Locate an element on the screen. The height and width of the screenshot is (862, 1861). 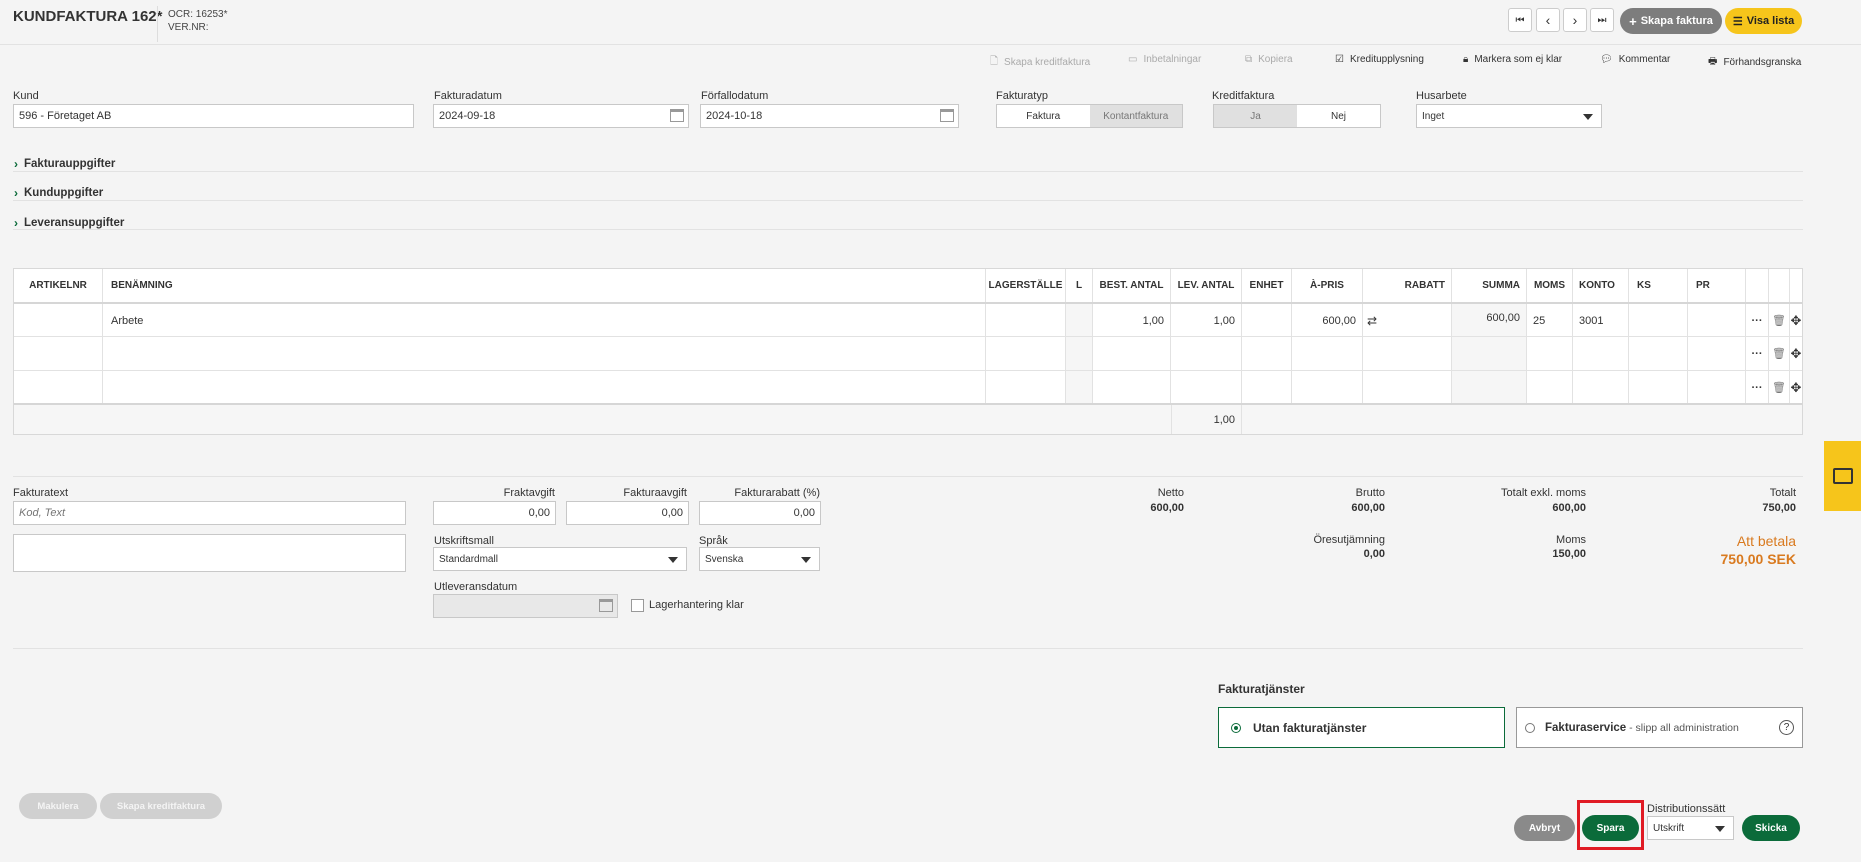
last-record-button: ⏭ is located at coordinates (1602, 20).